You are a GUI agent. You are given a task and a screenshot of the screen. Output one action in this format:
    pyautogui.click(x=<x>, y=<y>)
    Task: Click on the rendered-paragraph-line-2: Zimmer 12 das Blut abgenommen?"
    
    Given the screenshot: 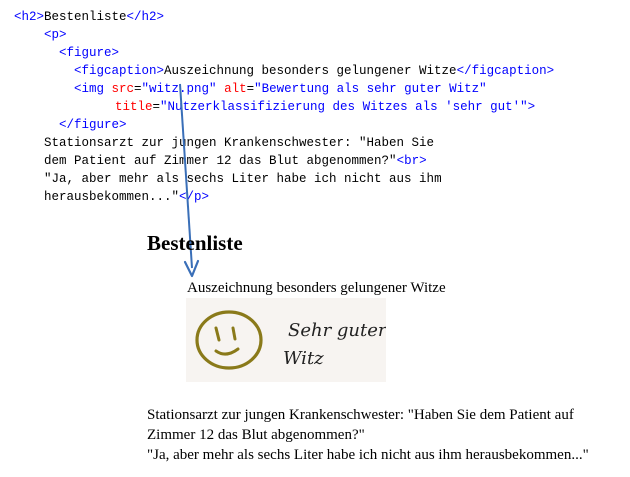 What is the action you would take?
    pyautogui.click(x=256, y=435)
    